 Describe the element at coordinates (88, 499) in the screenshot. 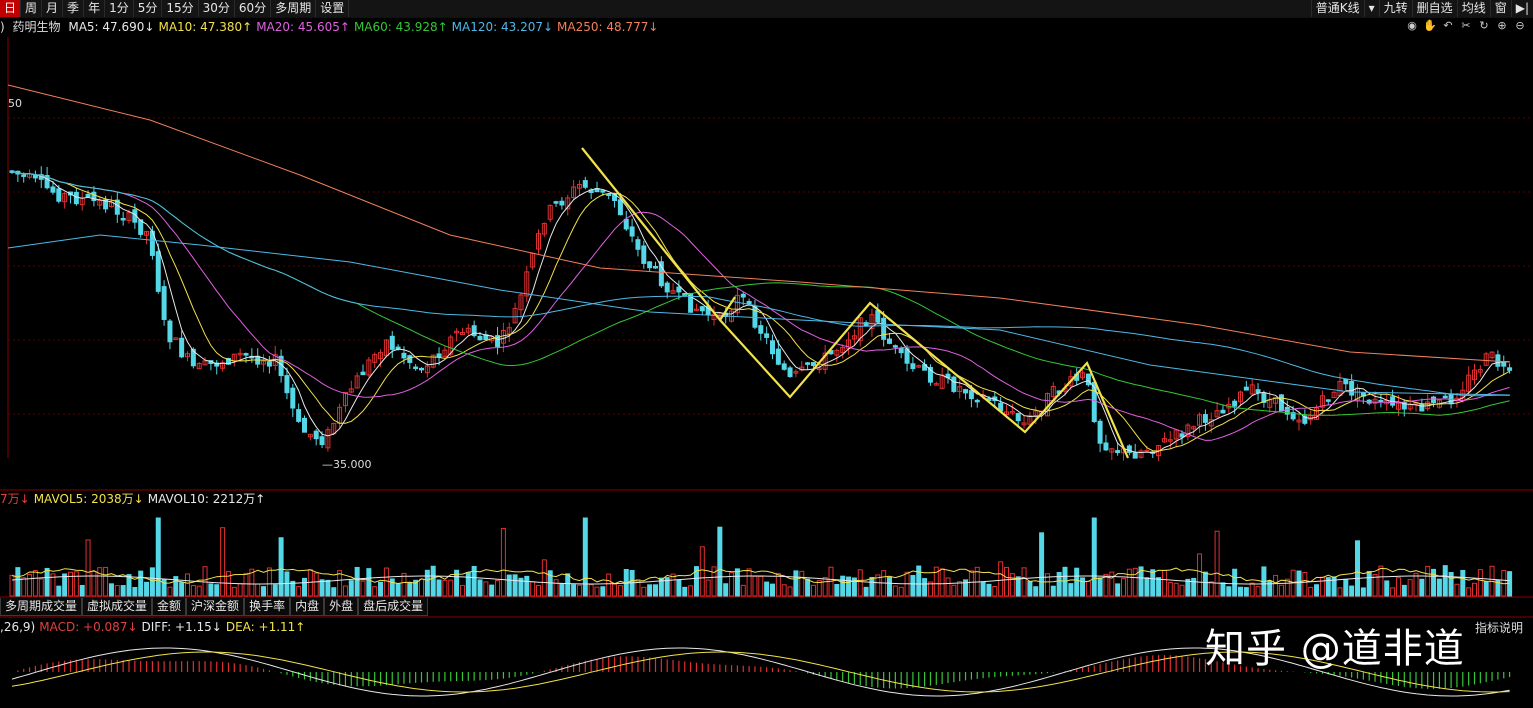

I see `volume-legend-item: MAVOL5: 2038万↓` at that location.